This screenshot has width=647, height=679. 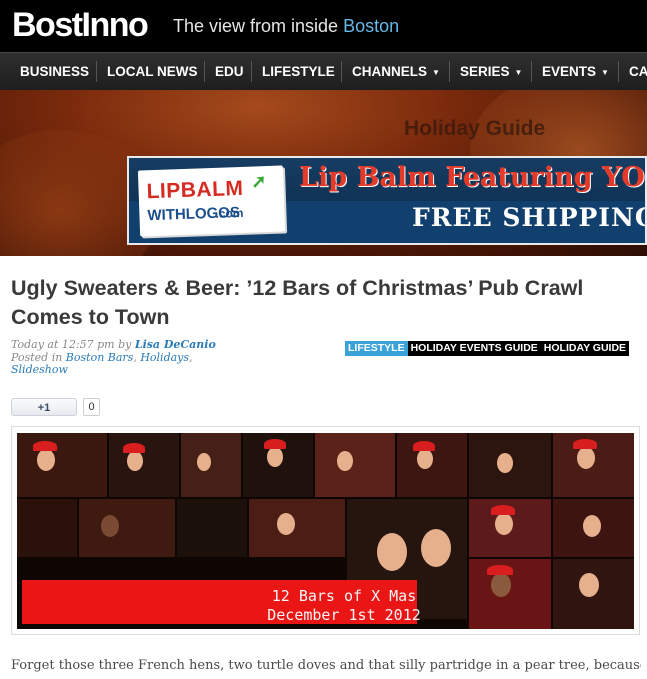 I want to click on posted-in-label: Posted in, so click(x=37, y=357).